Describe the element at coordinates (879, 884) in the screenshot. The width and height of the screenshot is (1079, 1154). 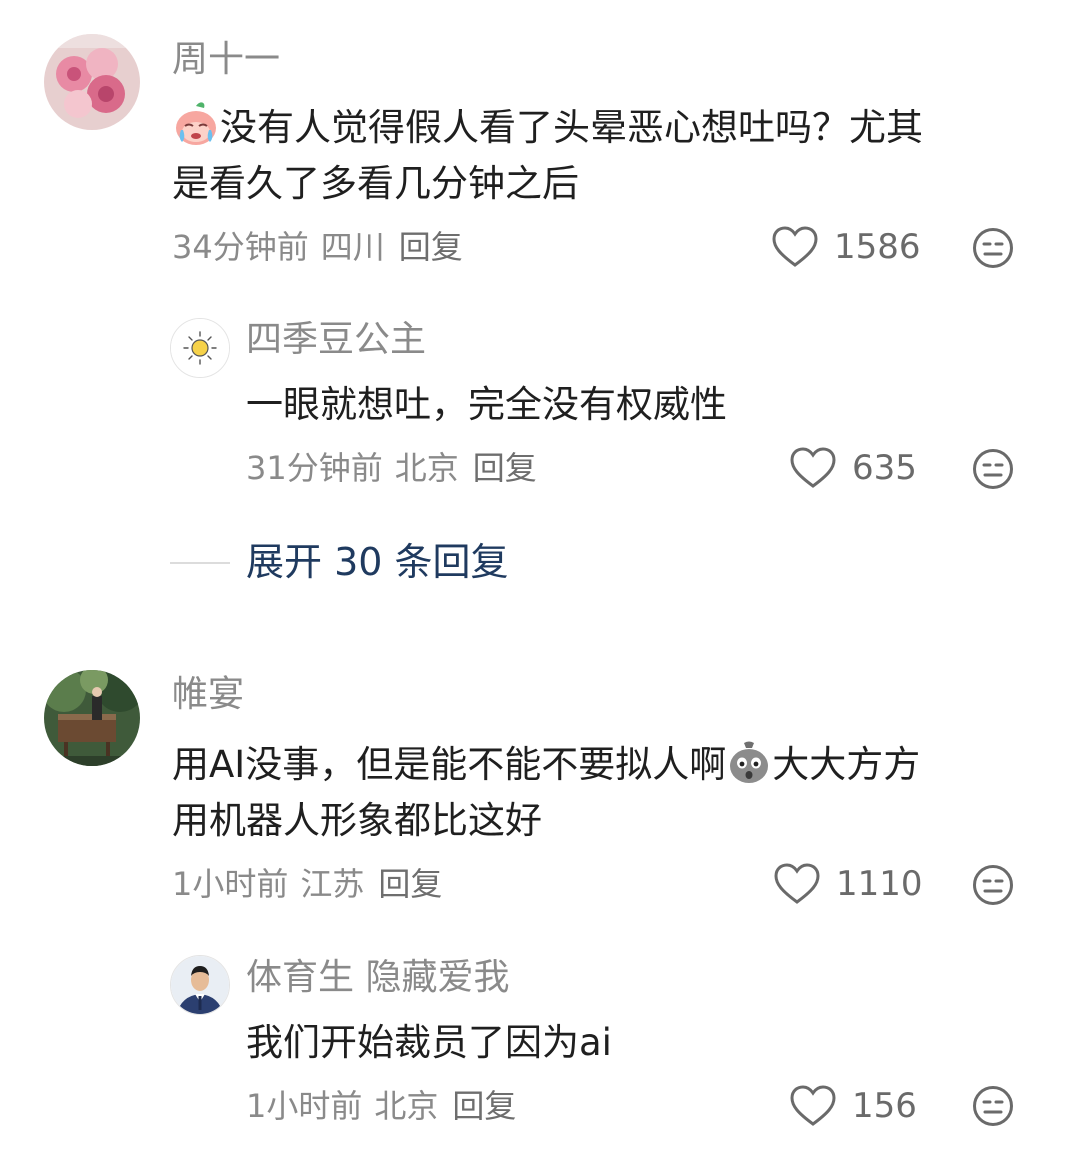
I see `like-count: 1110` at that location.